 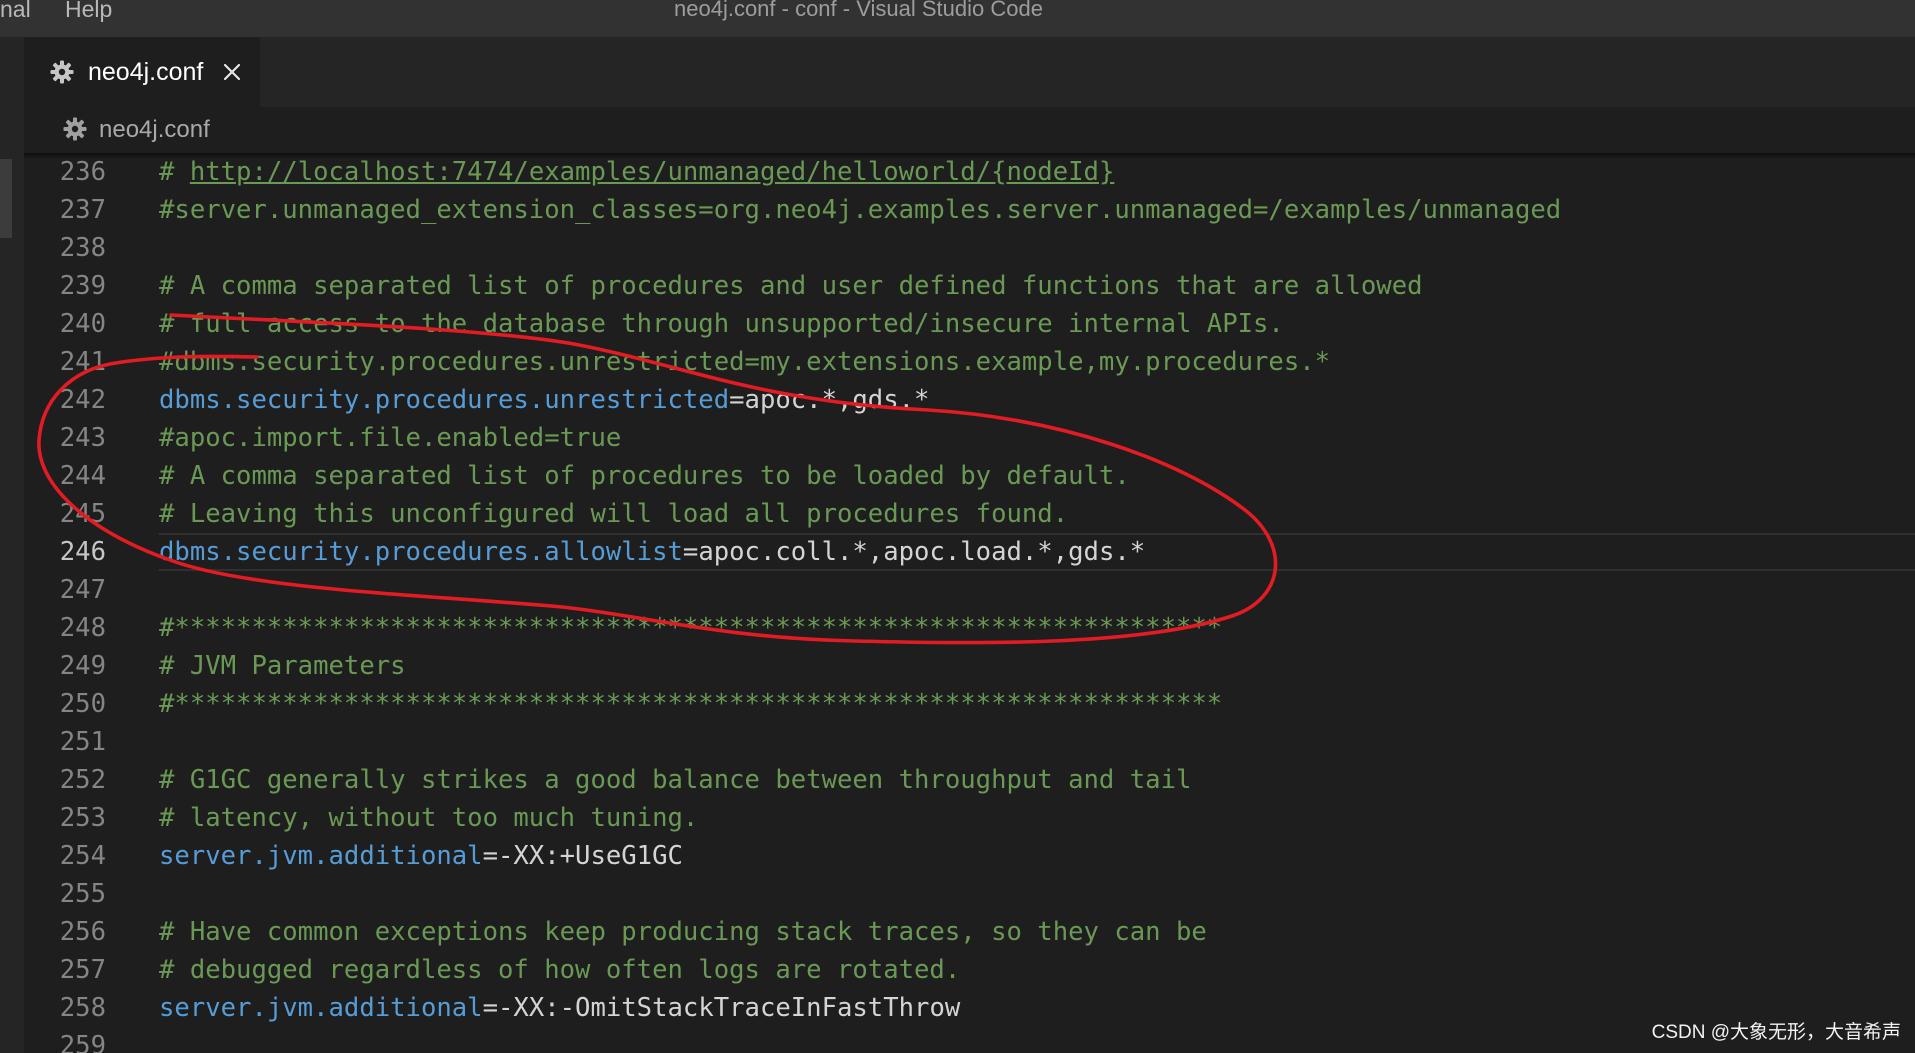 I want to click on line-number: 249, so click(x=82, y=666).